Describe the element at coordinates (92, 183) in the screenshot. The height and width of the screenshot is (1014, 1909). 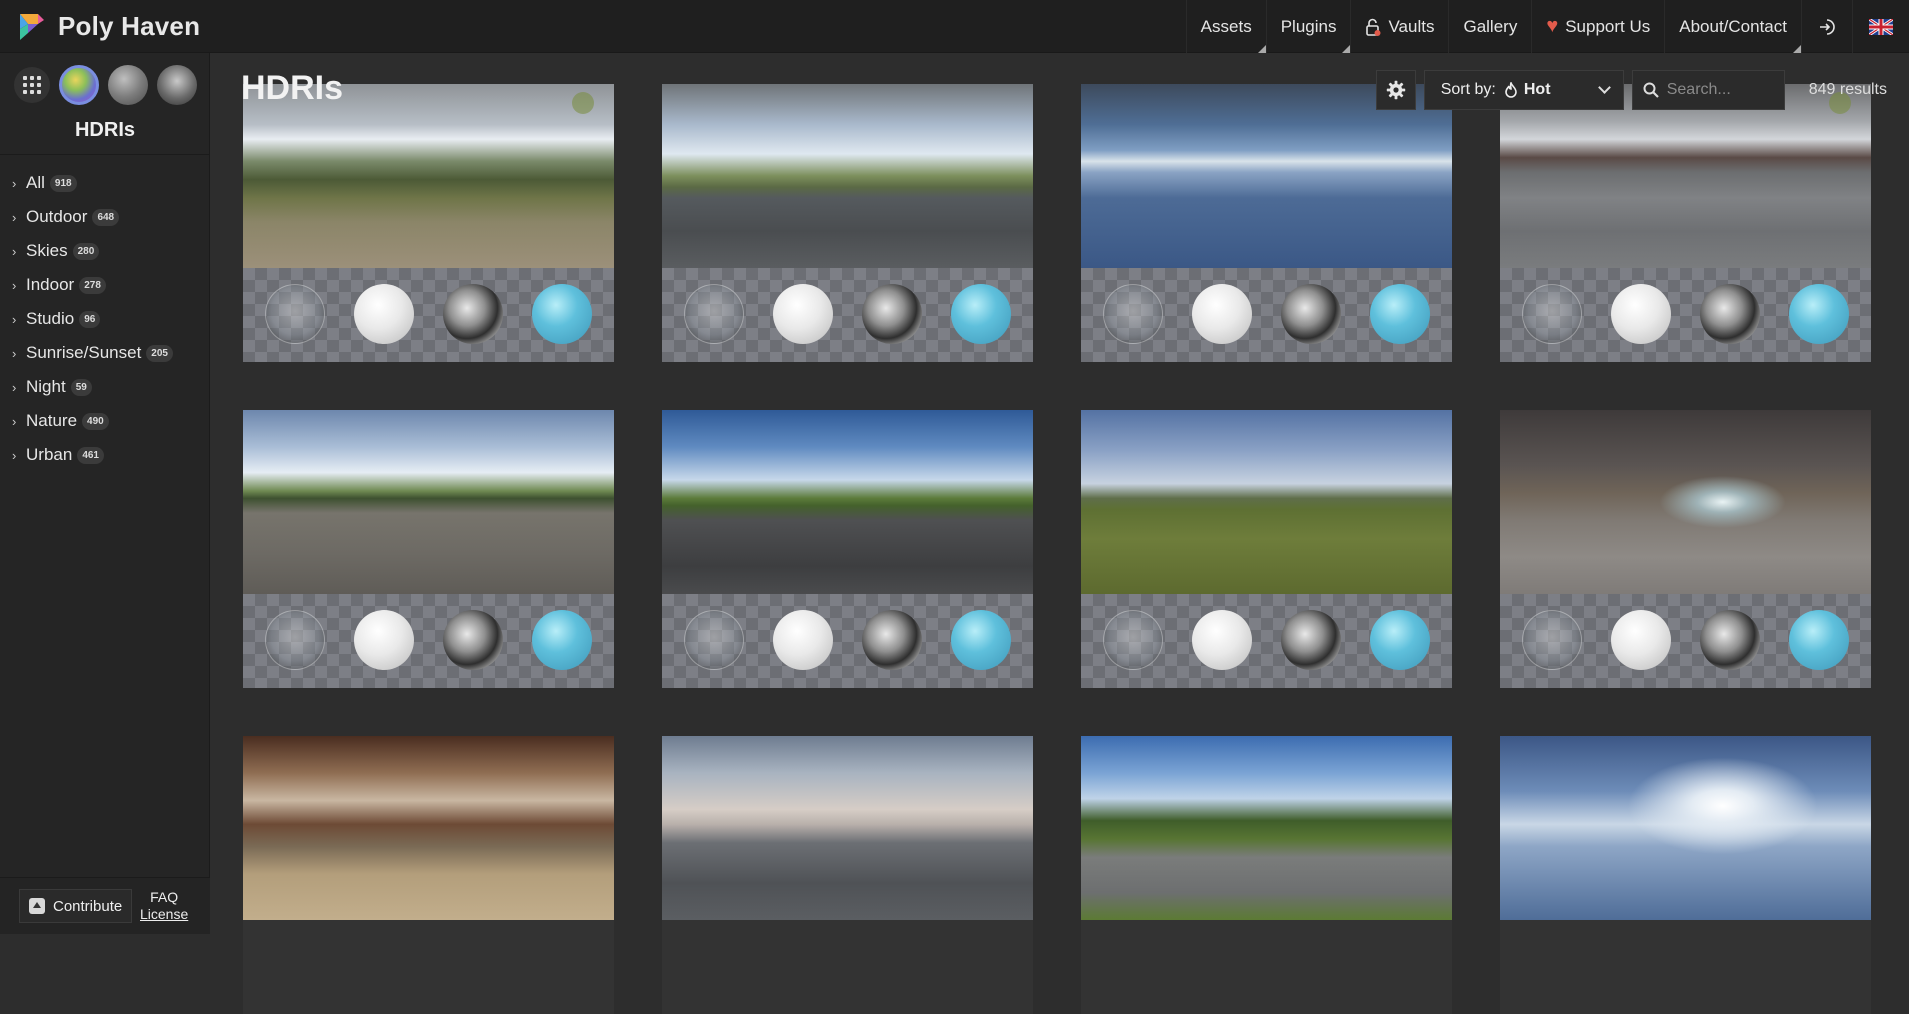
I see `category-all: › All 918` at that location.